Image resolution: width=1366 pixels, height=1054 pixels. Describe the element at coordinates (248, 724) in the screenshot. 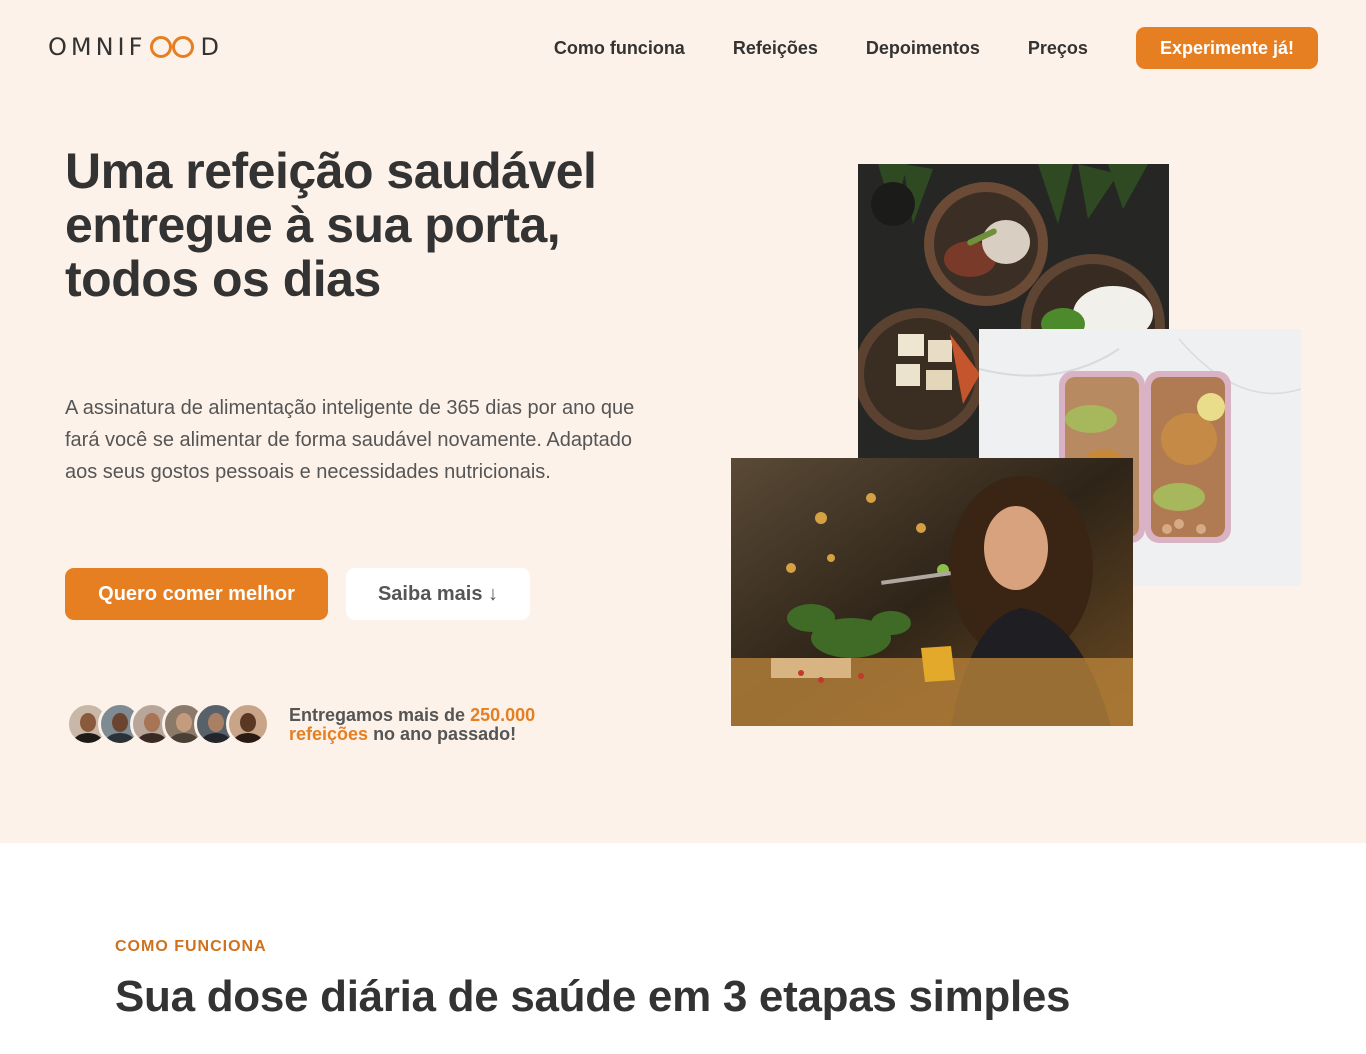

I see `customer-avatar` at that location.